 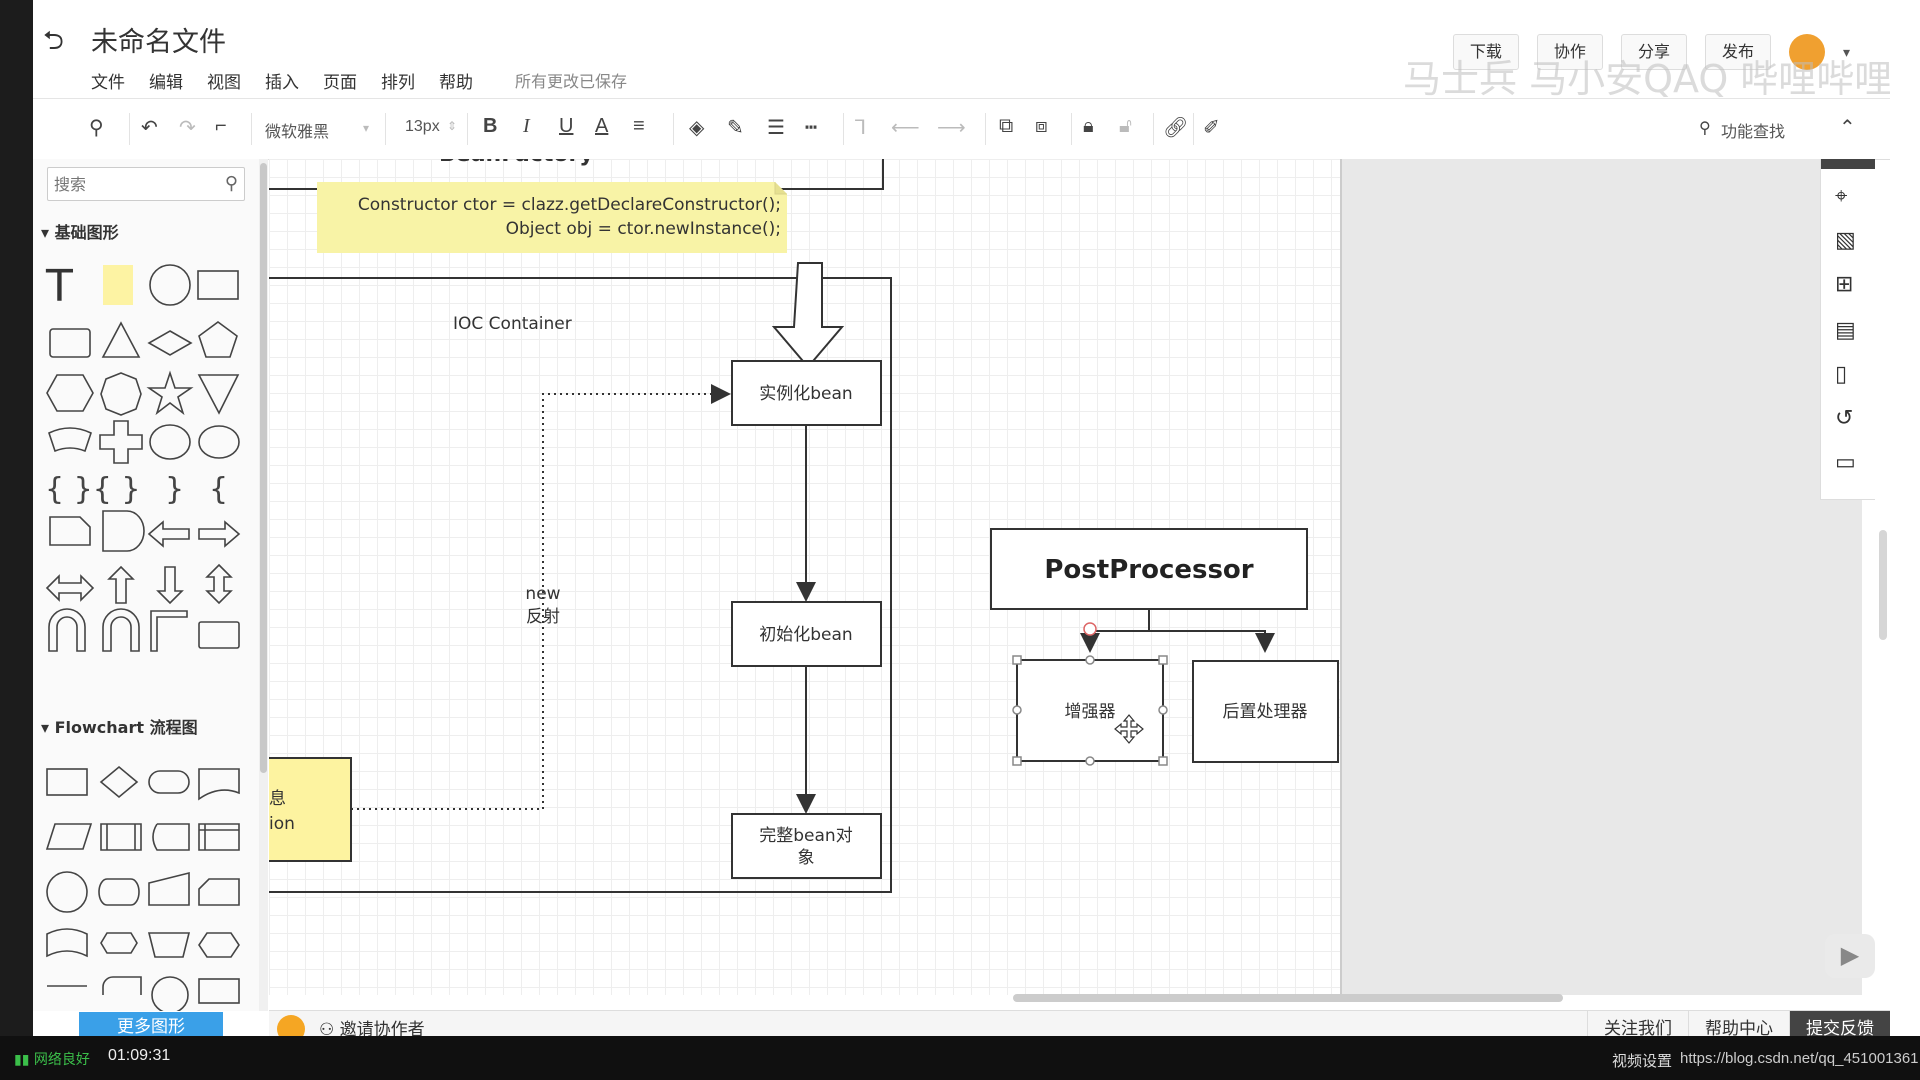 What do you see at coordinates (187, 127) in the screenshot?
I see `redo-icon: ↷` at bounding box center [187, 127].